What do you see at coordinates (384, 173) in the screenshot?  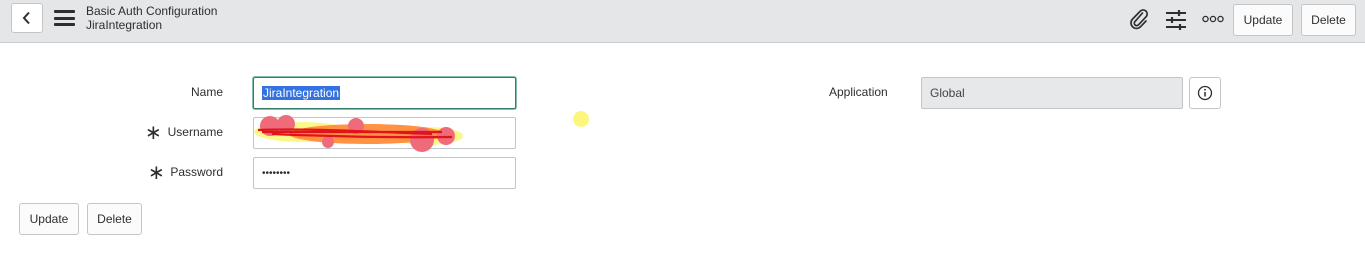 I see `password-field: ••••••••` at bounding box center [384, 173].